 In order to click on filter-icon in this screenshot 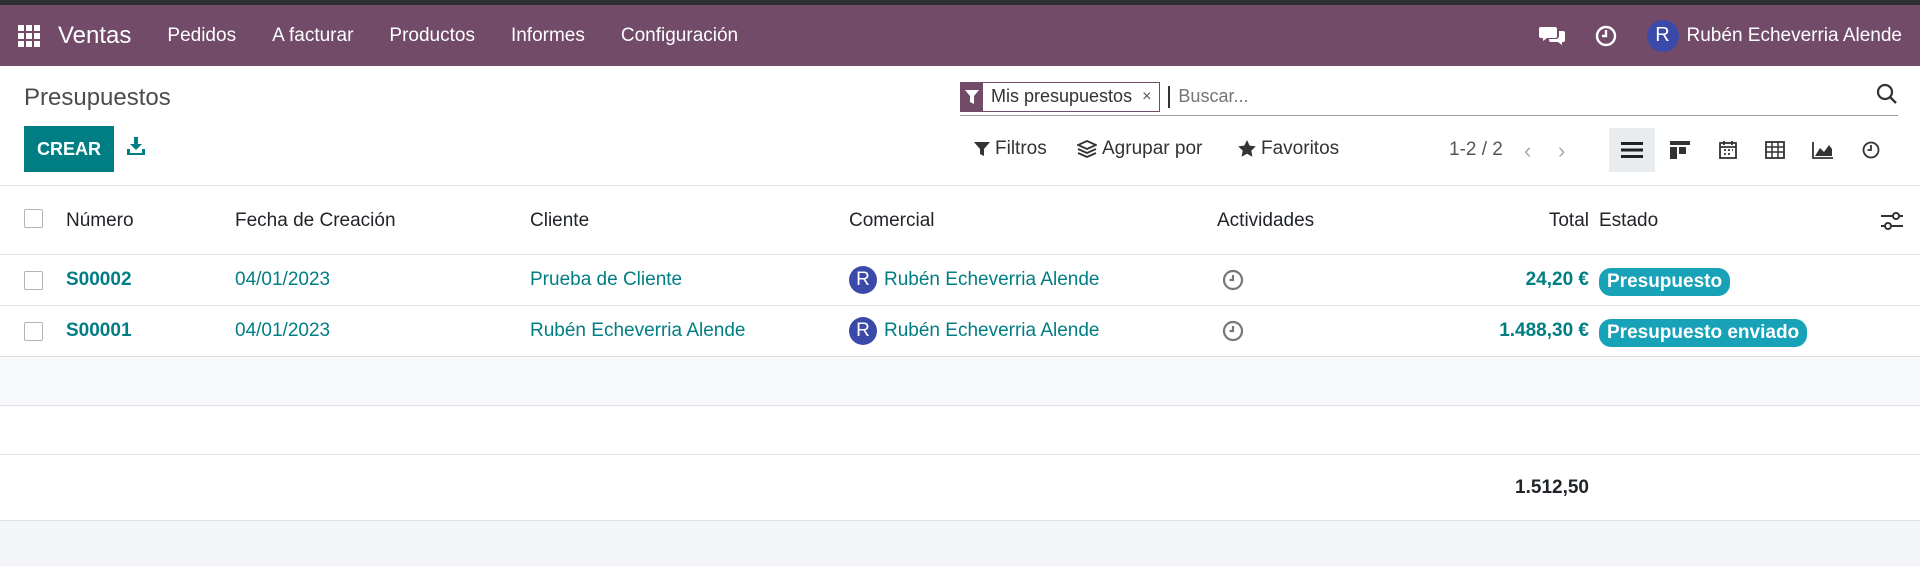, I will do `click(982, 149)`.